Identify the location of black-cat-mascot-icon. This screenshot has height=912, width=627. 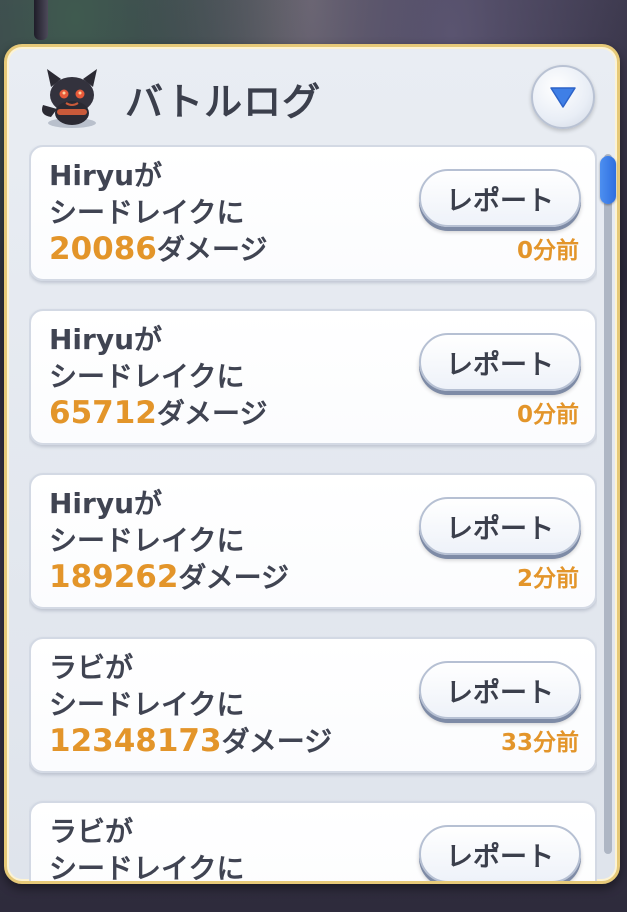
(69, 98).